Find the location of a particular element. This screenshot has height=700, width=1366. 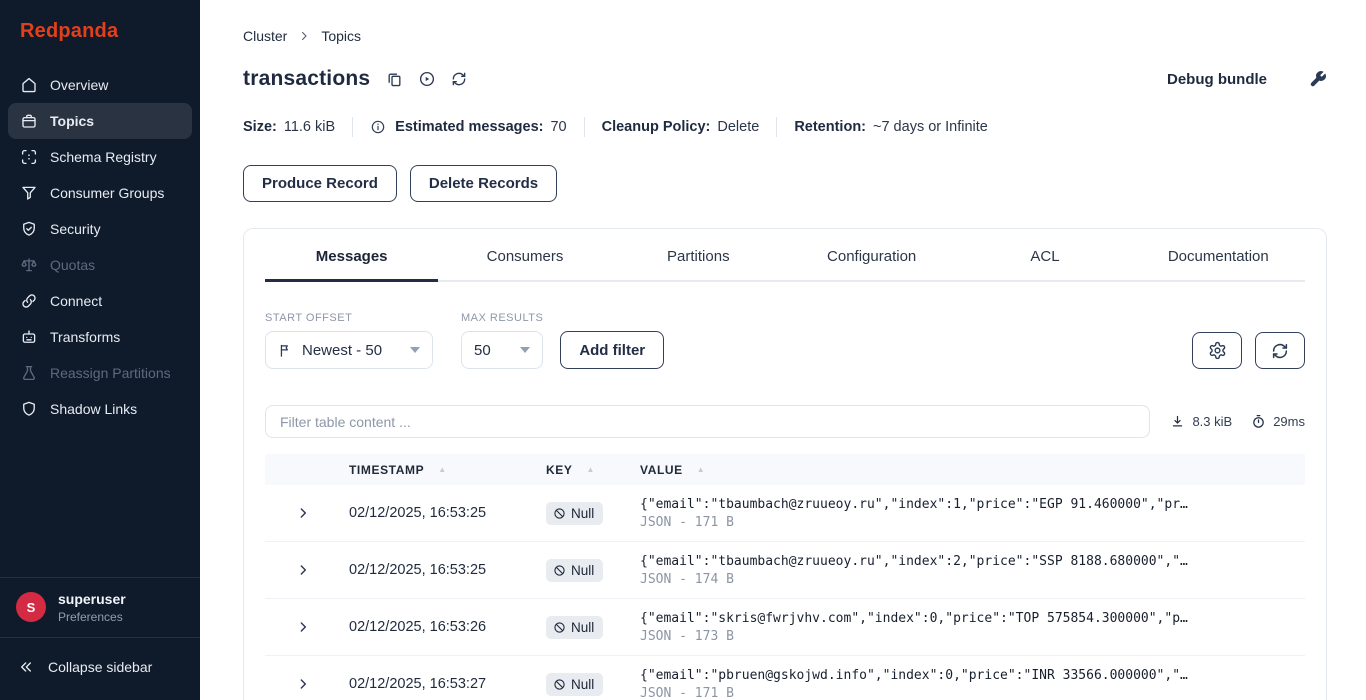

message-timestamp: 02/12/2025, 16:53:27 is located at coordinates (418, 684).